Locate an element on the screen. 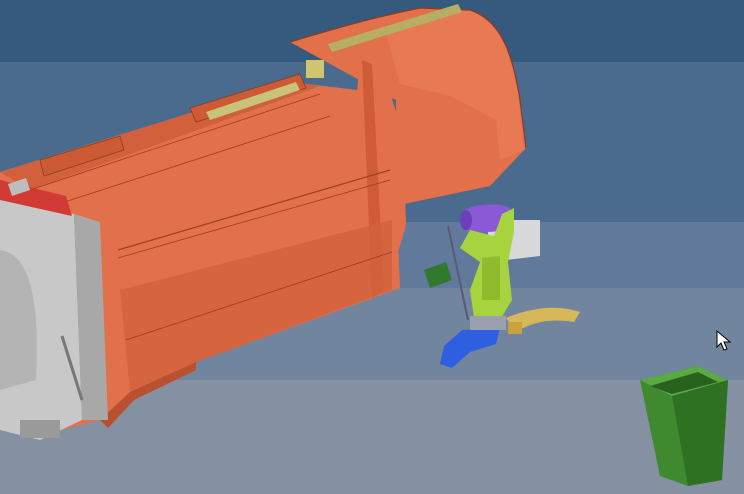 This screenshot has width=744, height=494. arrow-cursor-icon is located at coordinates (724, 340).